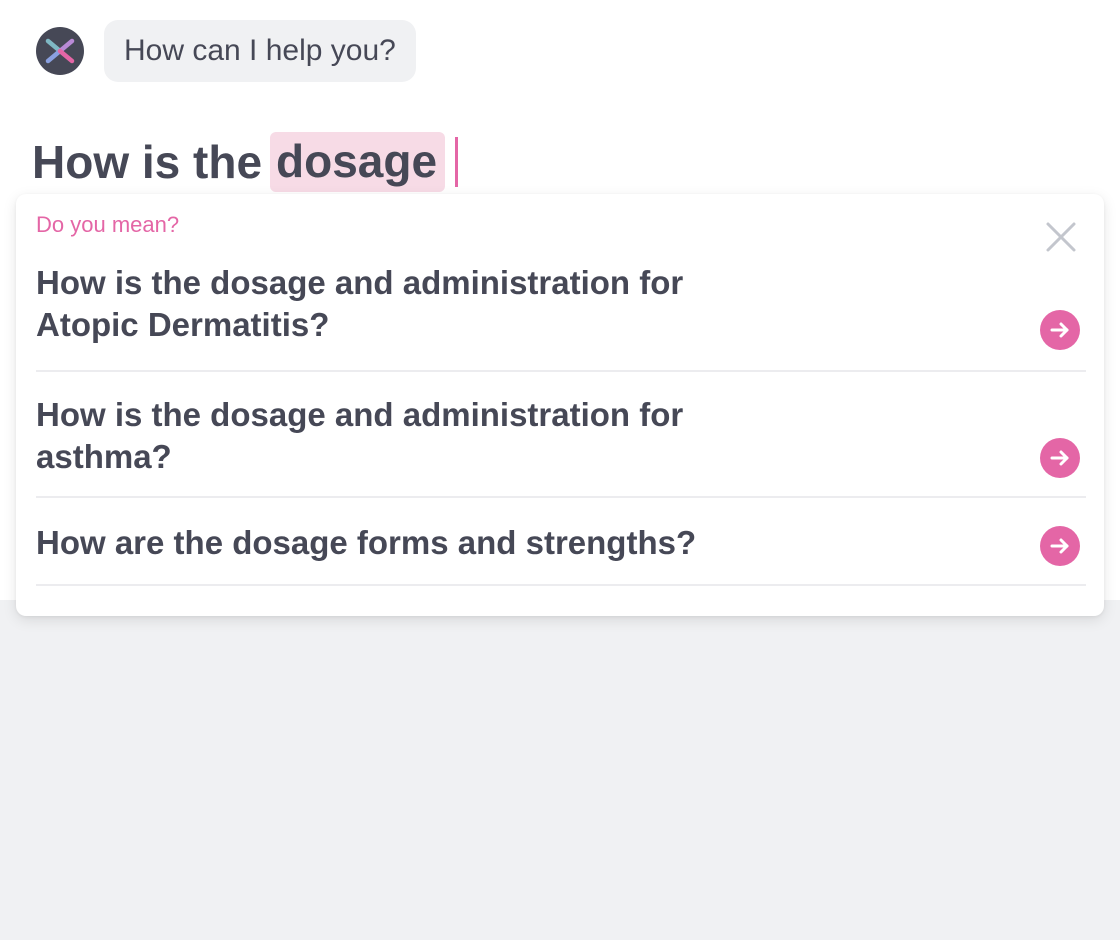 This screenshot has width=1120, height=940. Describe the element at coordinates (366, 542) in the screenshot. I see `suggestion-line: How are the dosage forms and strengths?` at that location.